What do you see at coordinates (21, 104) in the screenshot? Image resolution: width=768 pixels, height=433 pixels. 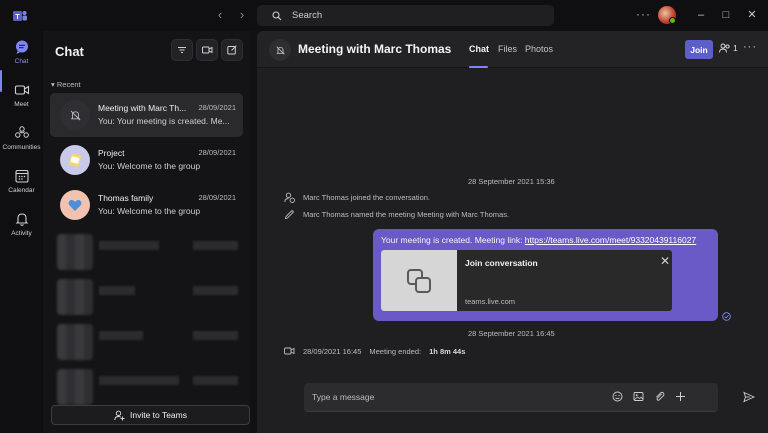 I see `rail-label: Meet` at bounding box center [21, 104].